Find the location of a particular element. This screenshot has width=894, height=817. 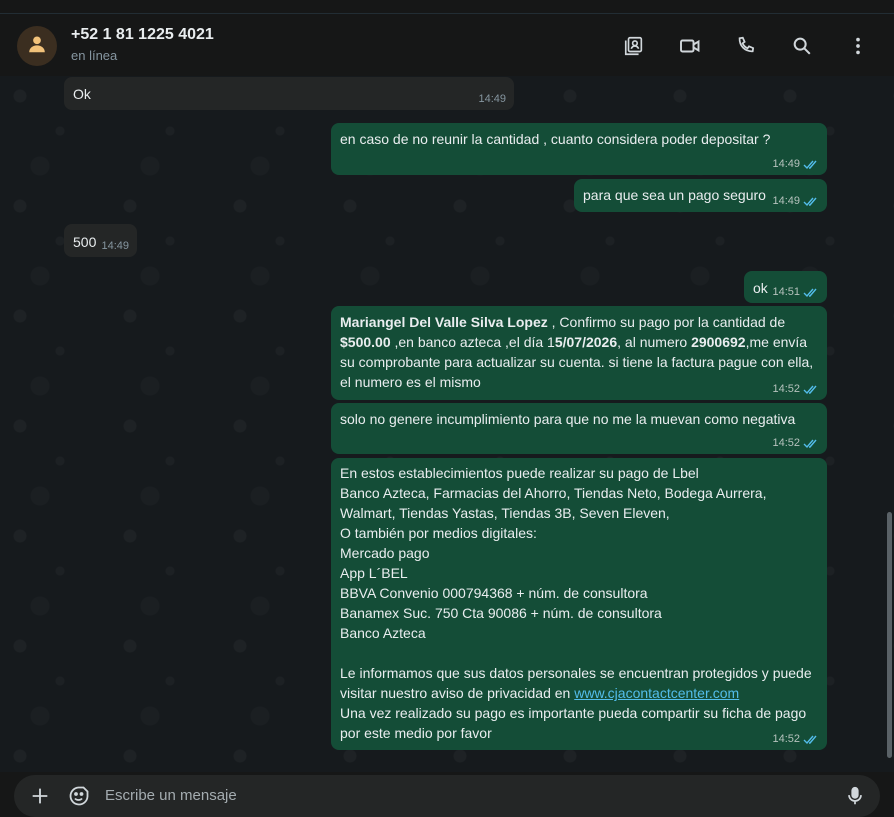

message-line: Banco Azteca is located at coordinates (383, 633).